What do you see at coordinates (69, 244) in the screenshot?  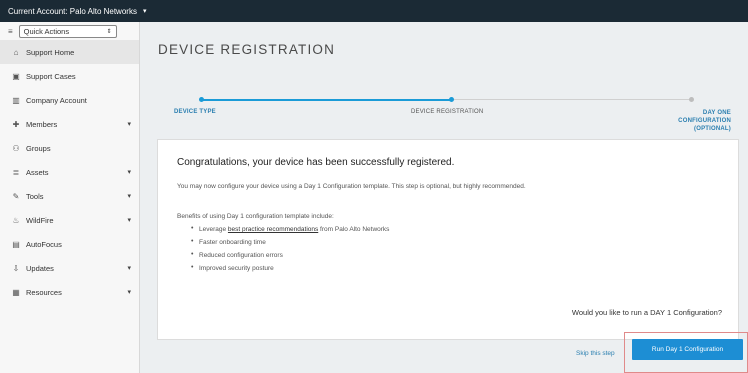 I see `sidebar-item-autofocus: ▤ AutoFocus` at bounding box center [69, 244].